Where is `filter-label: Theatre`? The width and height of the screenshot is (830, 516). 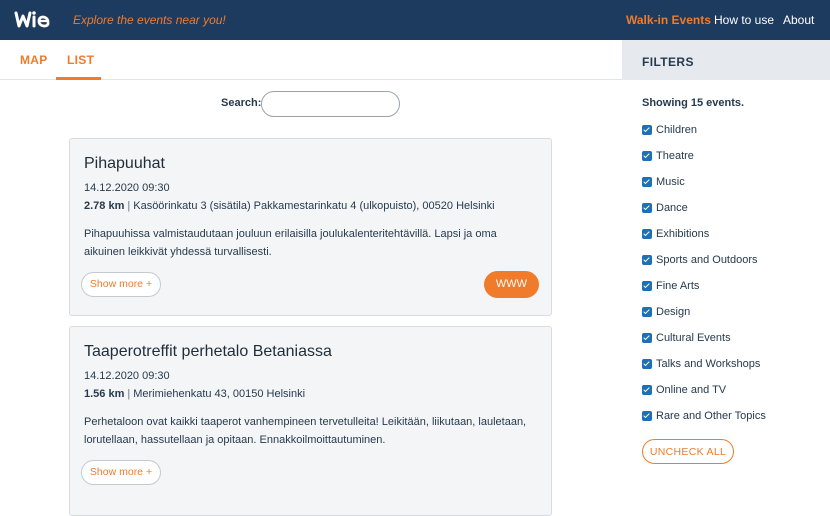 filter-label: Theatre is located at coordinates (675, 156).